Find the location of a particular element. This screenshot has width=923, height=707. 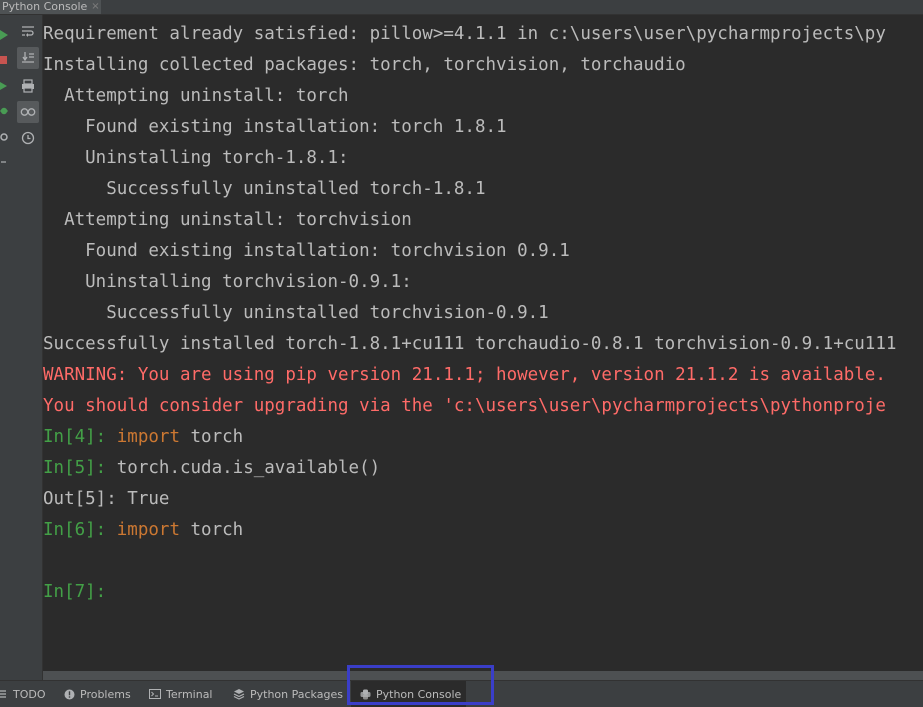

close-tab-icon: × is located at coordinates (95, 7).